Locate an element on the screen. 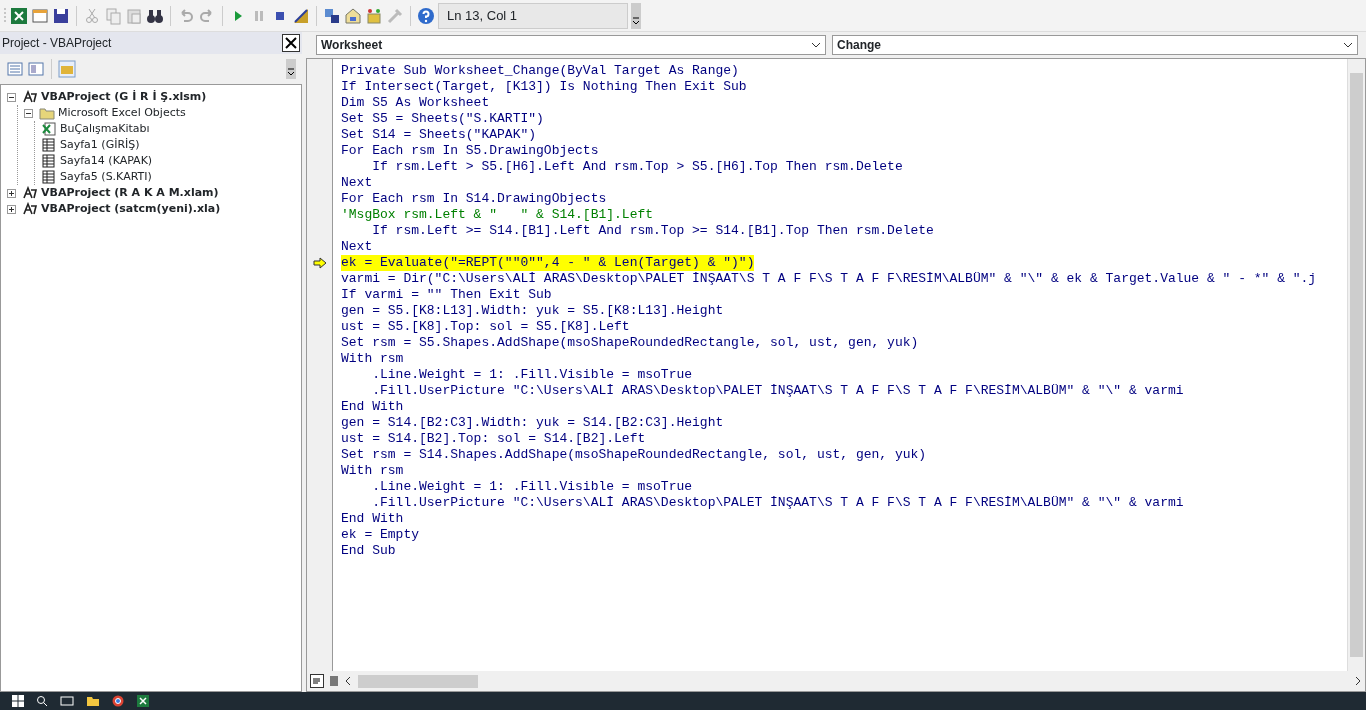  browser-icon is located at coordinates (118, 701).